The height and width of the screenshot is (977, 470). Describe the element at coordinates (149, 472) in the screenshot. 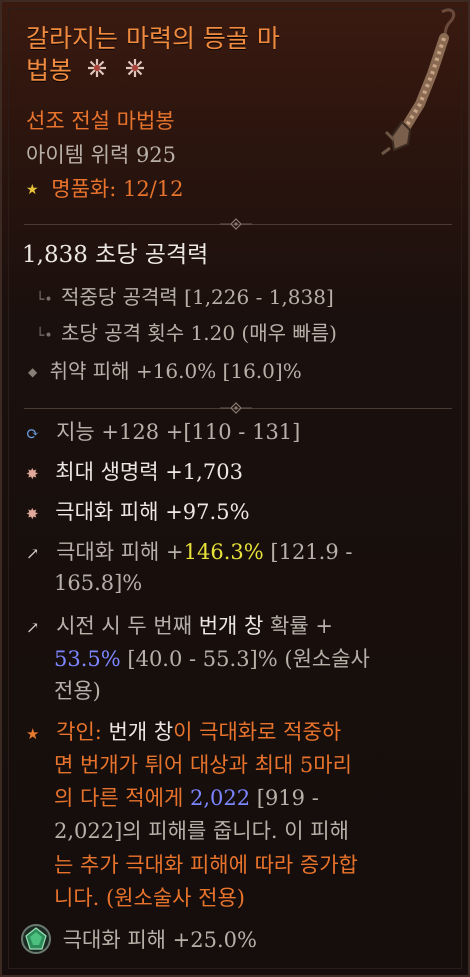

I see `affix-text: 최대 생명력 +1,703` at that location.